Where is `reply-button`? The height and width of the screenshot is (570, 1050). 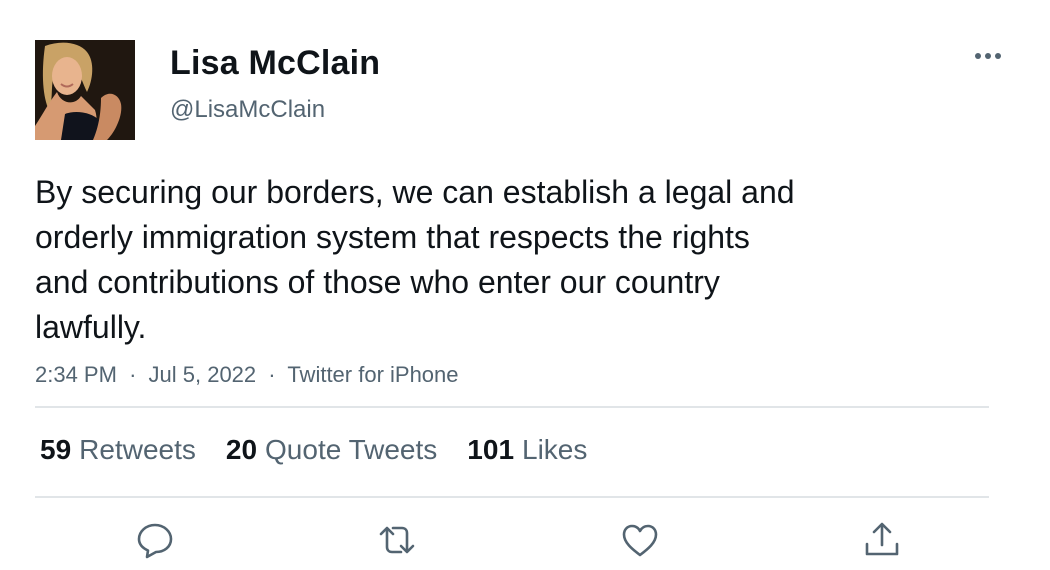 reply-button is located at coordinates (155, 540).